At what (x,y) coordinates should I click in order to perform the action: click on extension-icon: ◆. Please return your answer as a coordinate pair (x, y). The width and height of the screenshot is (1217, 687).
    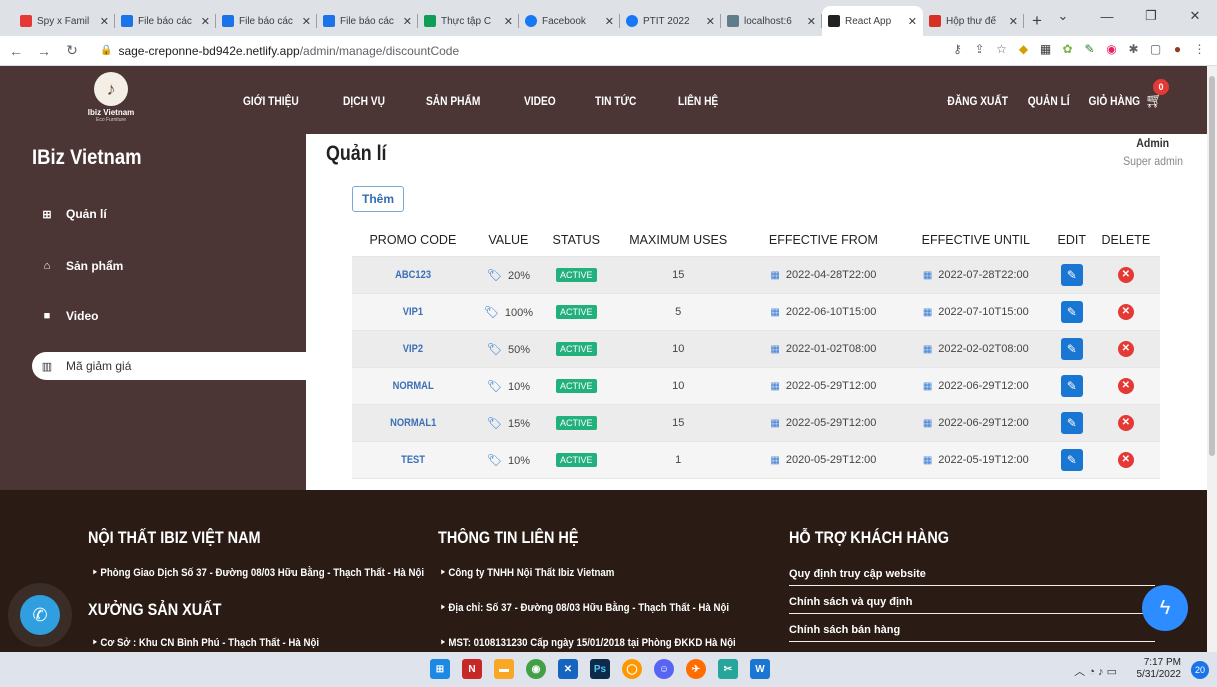
    Looking at the image, I should click on (1023, 49).